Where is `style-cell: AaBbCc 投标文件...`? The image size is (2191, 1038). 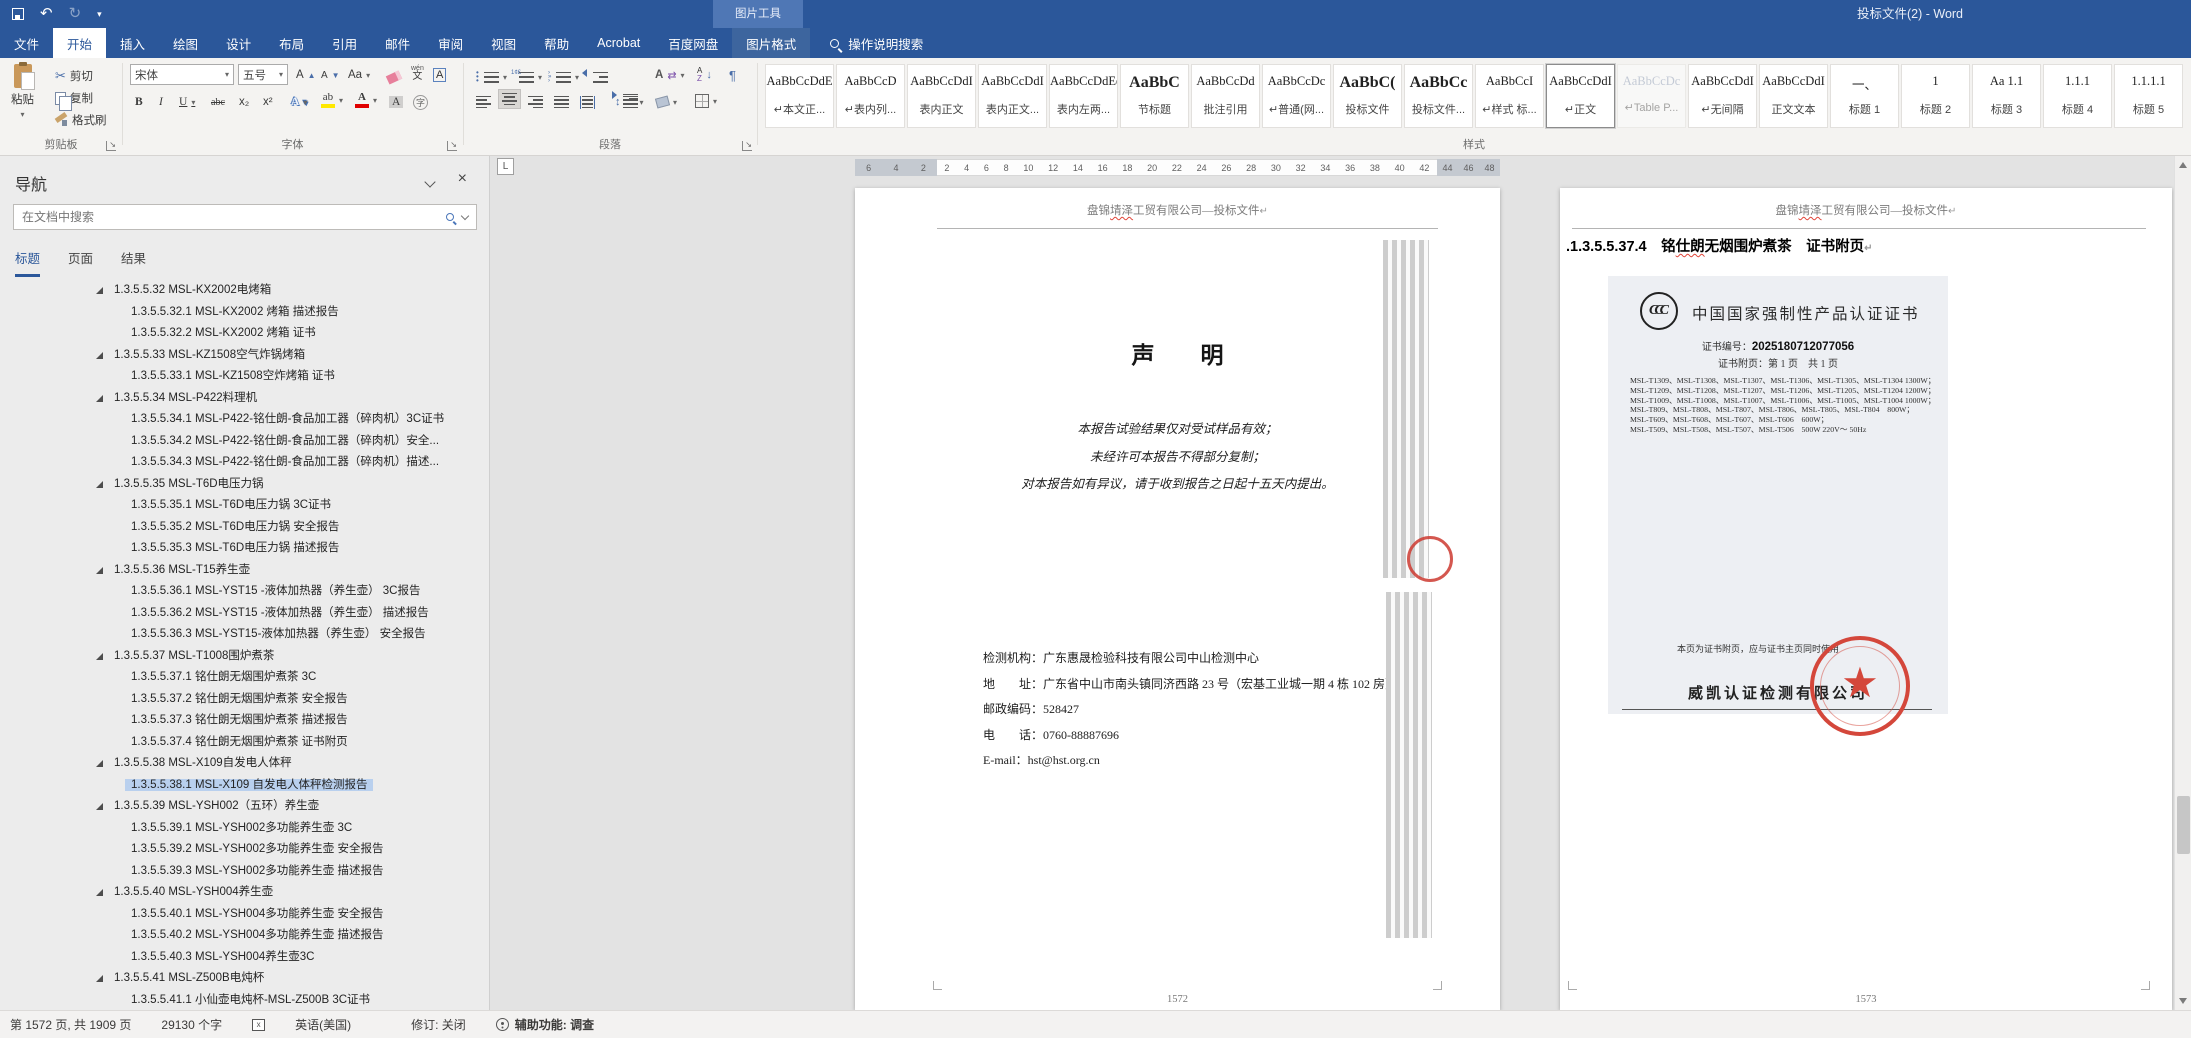
style-cell: AaBbCc 投标文件... is located at coordinates (1438, 96).